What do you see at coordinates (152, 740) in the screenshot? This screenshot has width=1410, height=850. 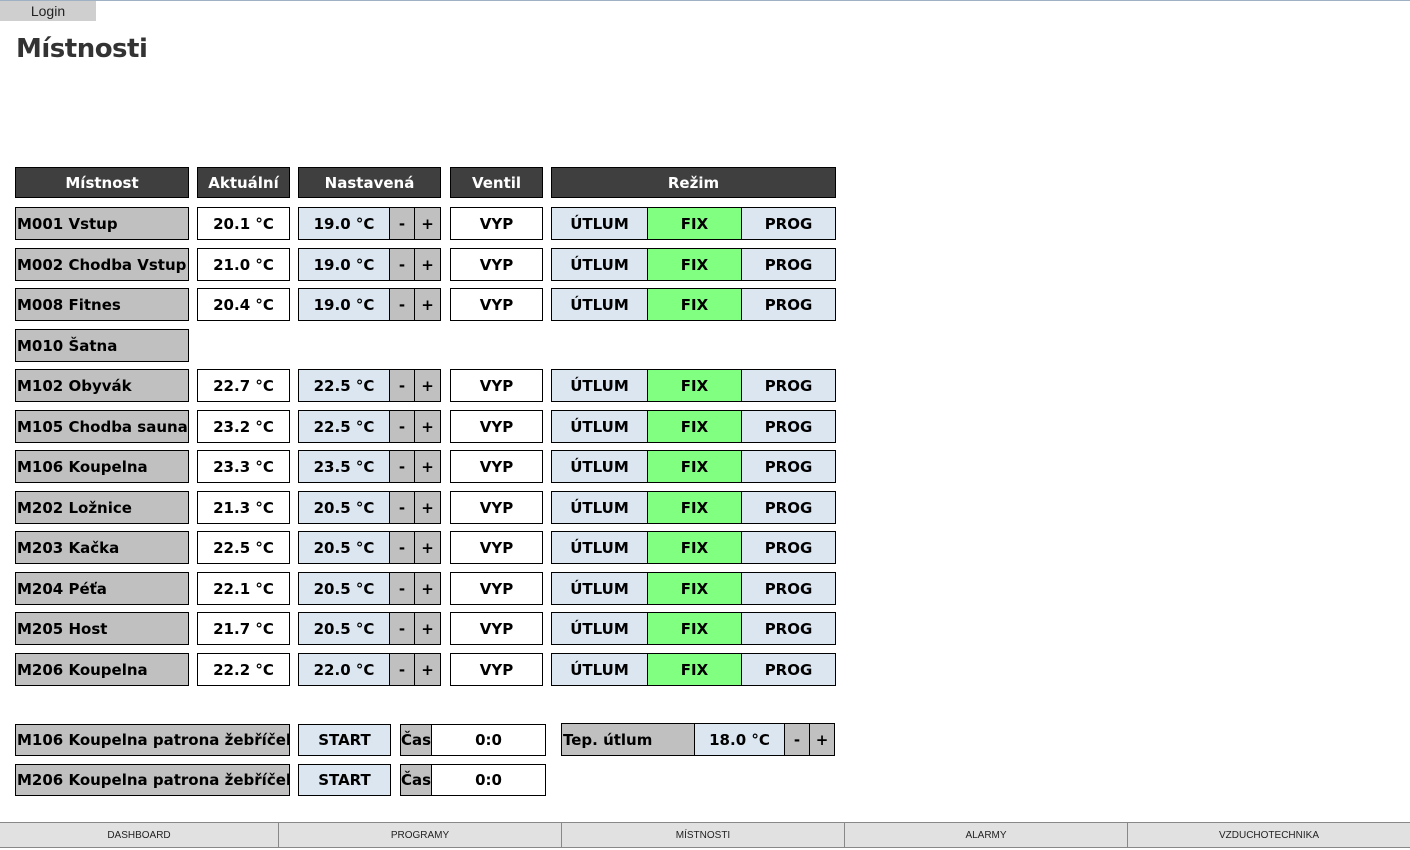 I see `heater-name: M106 Koupelna patrona žebříček` at bounding box center [152, 740].